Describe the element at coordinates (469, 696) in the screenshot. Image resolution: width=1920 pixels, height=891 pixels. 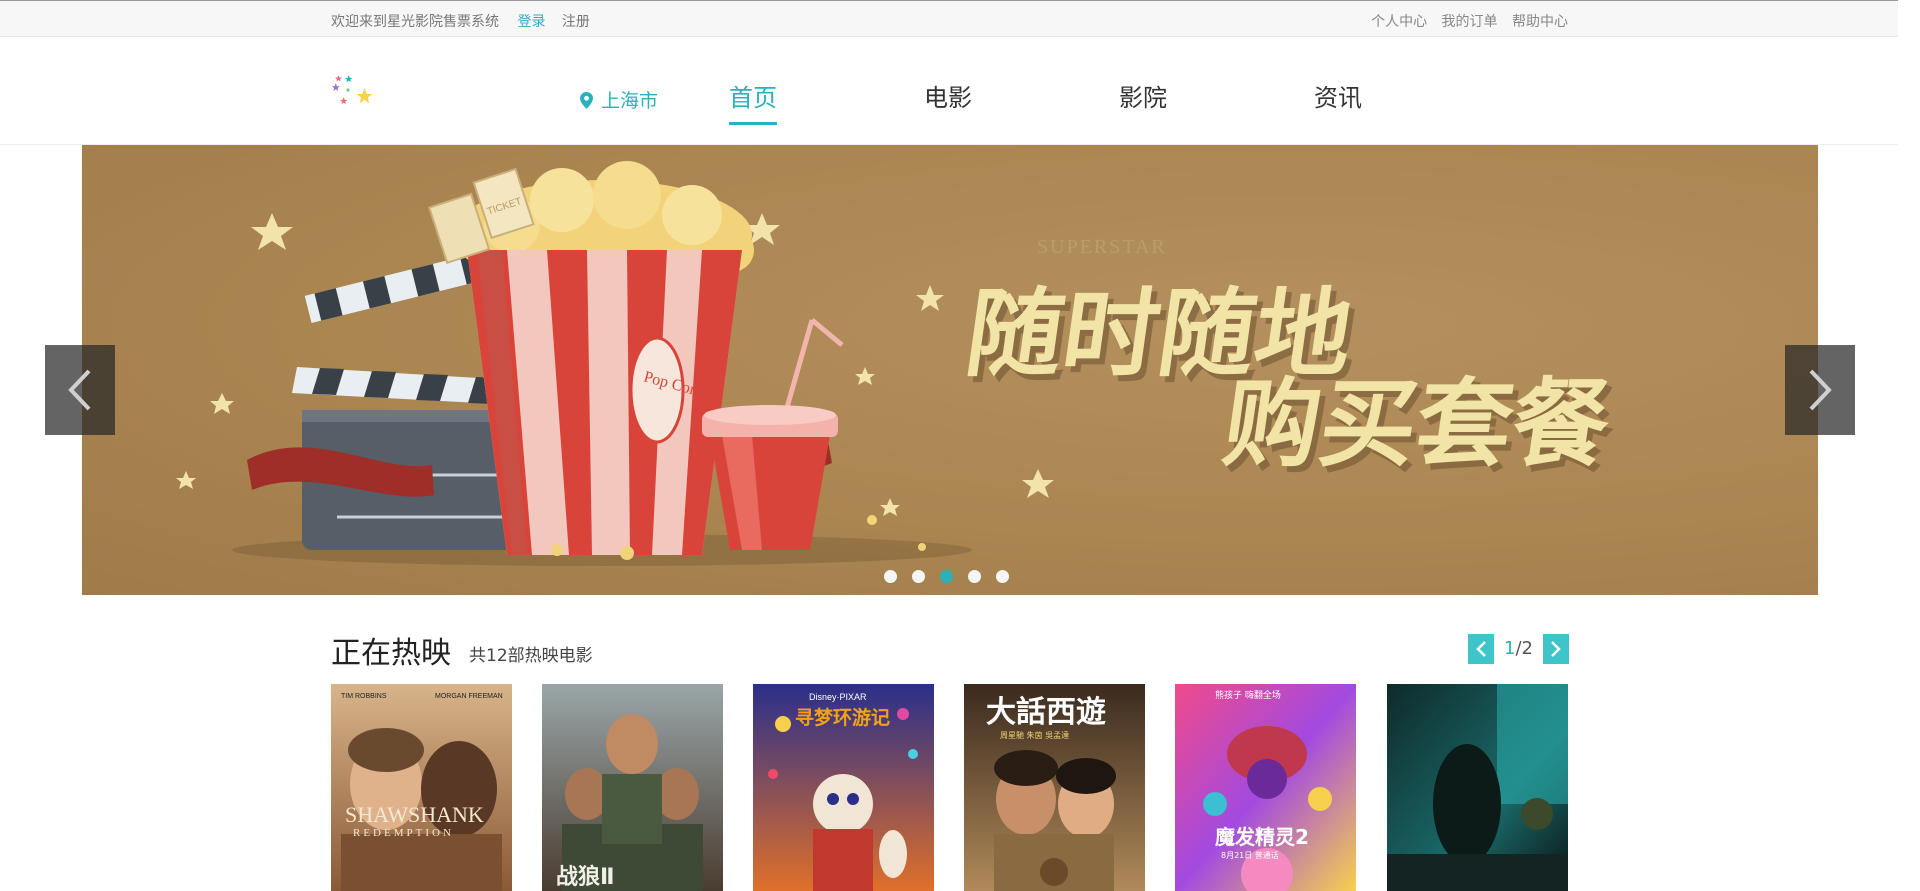
I see `poster-1-actor-right: MORGAN FREEMAN` at that location.